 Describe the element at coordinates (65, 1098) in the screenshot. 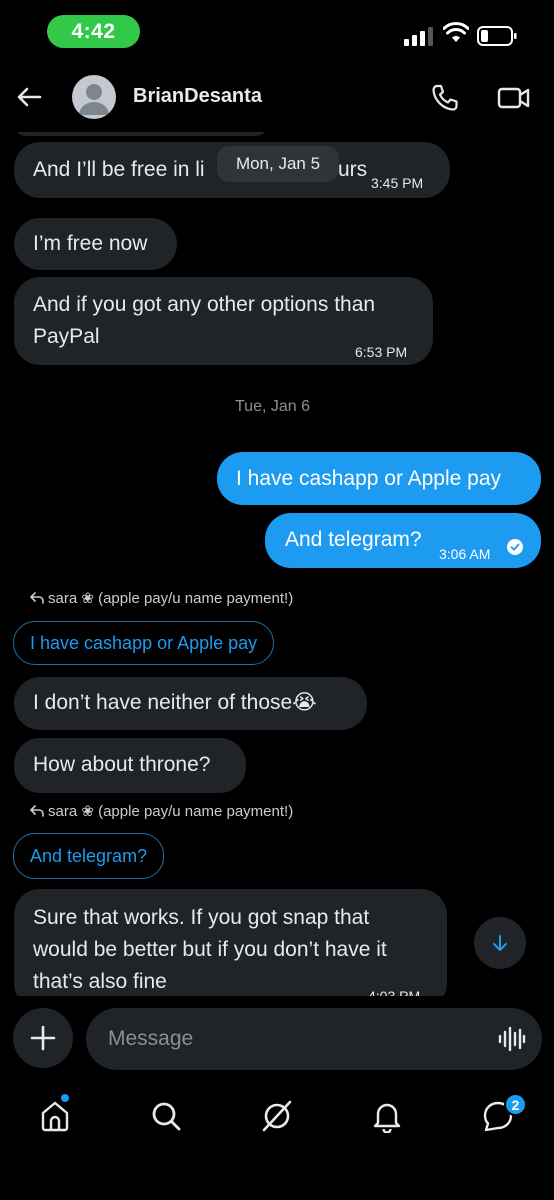

I see `home-notification-dot` at that location.